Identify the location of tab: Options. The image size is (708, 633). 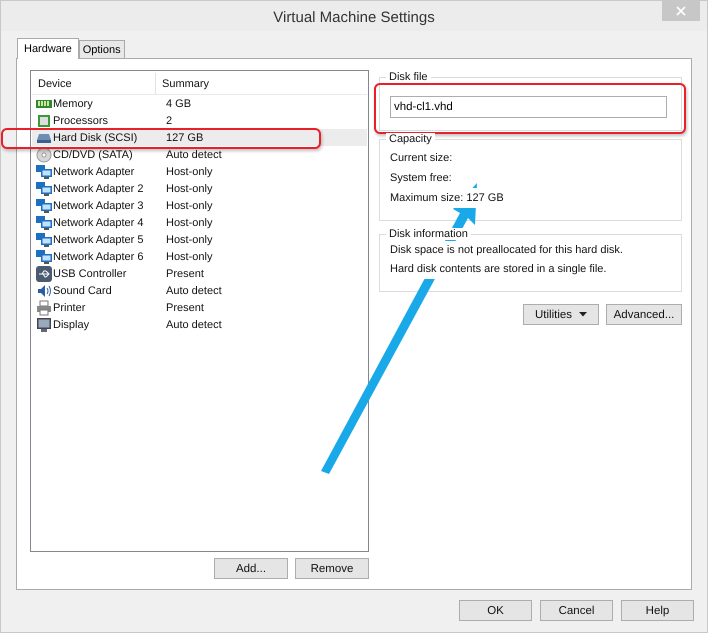
(101, 49).